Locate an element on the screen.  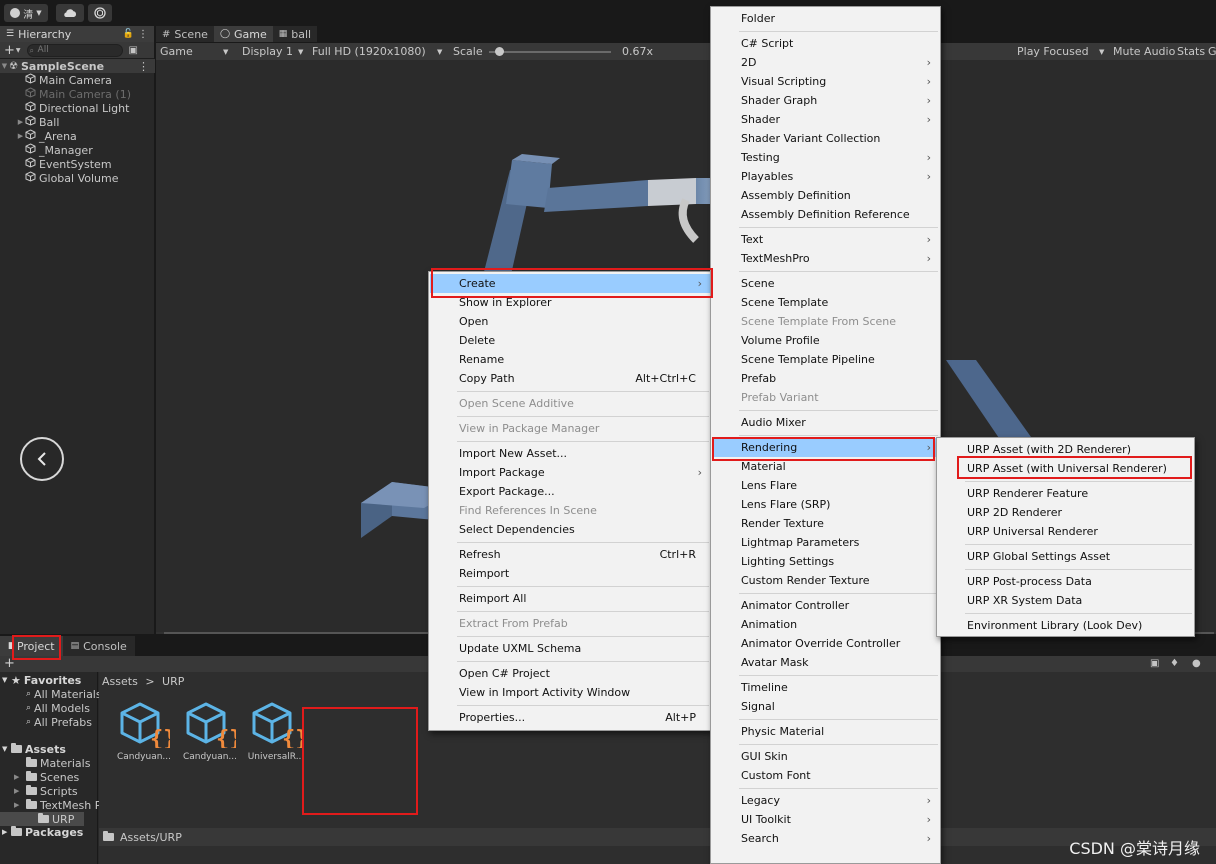
display-dropdown: Display 1 is located at coordinates (267, 51).